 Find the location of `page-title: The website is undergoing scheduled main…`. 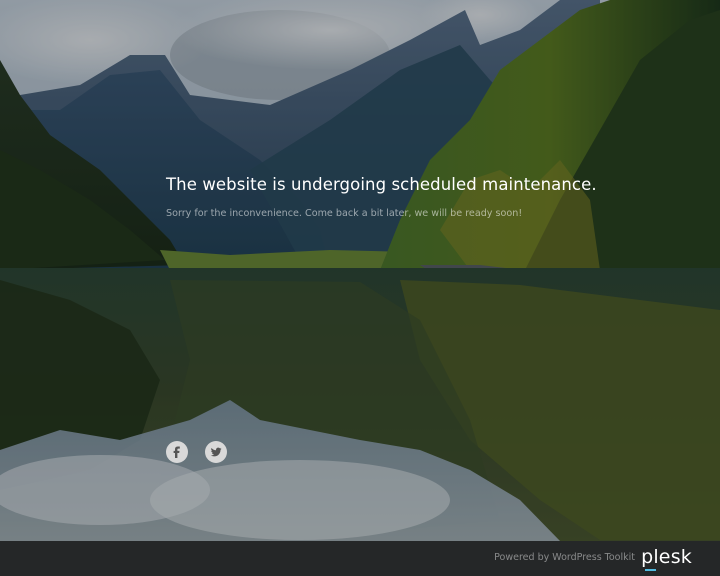

page-title: The website is undergoing scheduled main… is located at coordinates (381, 184).